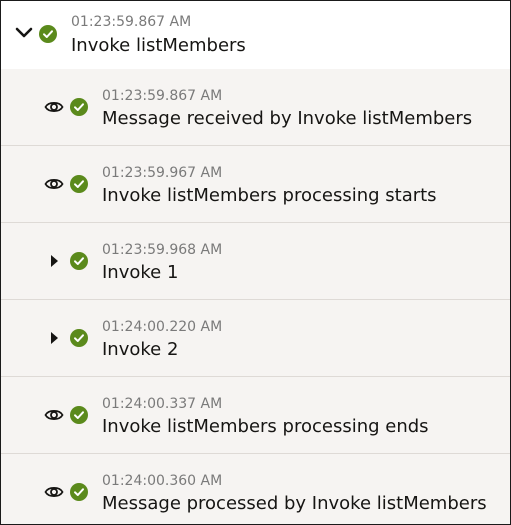  What do you see at coordinates (294, 503) in the screenshot?
I see `step-label: Message processed by Invoke listMembers` at bounding box center [294, 503].